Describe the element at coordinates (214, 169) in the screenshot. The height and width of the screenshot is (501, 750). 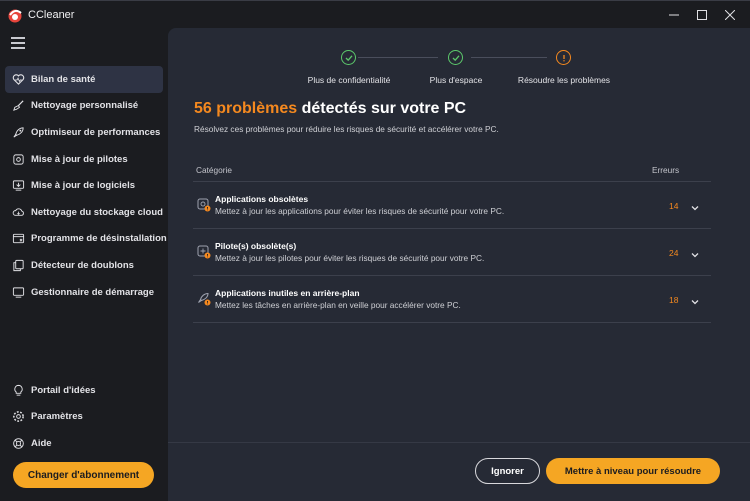
I see `column-header-category: Catégorie` at that location.